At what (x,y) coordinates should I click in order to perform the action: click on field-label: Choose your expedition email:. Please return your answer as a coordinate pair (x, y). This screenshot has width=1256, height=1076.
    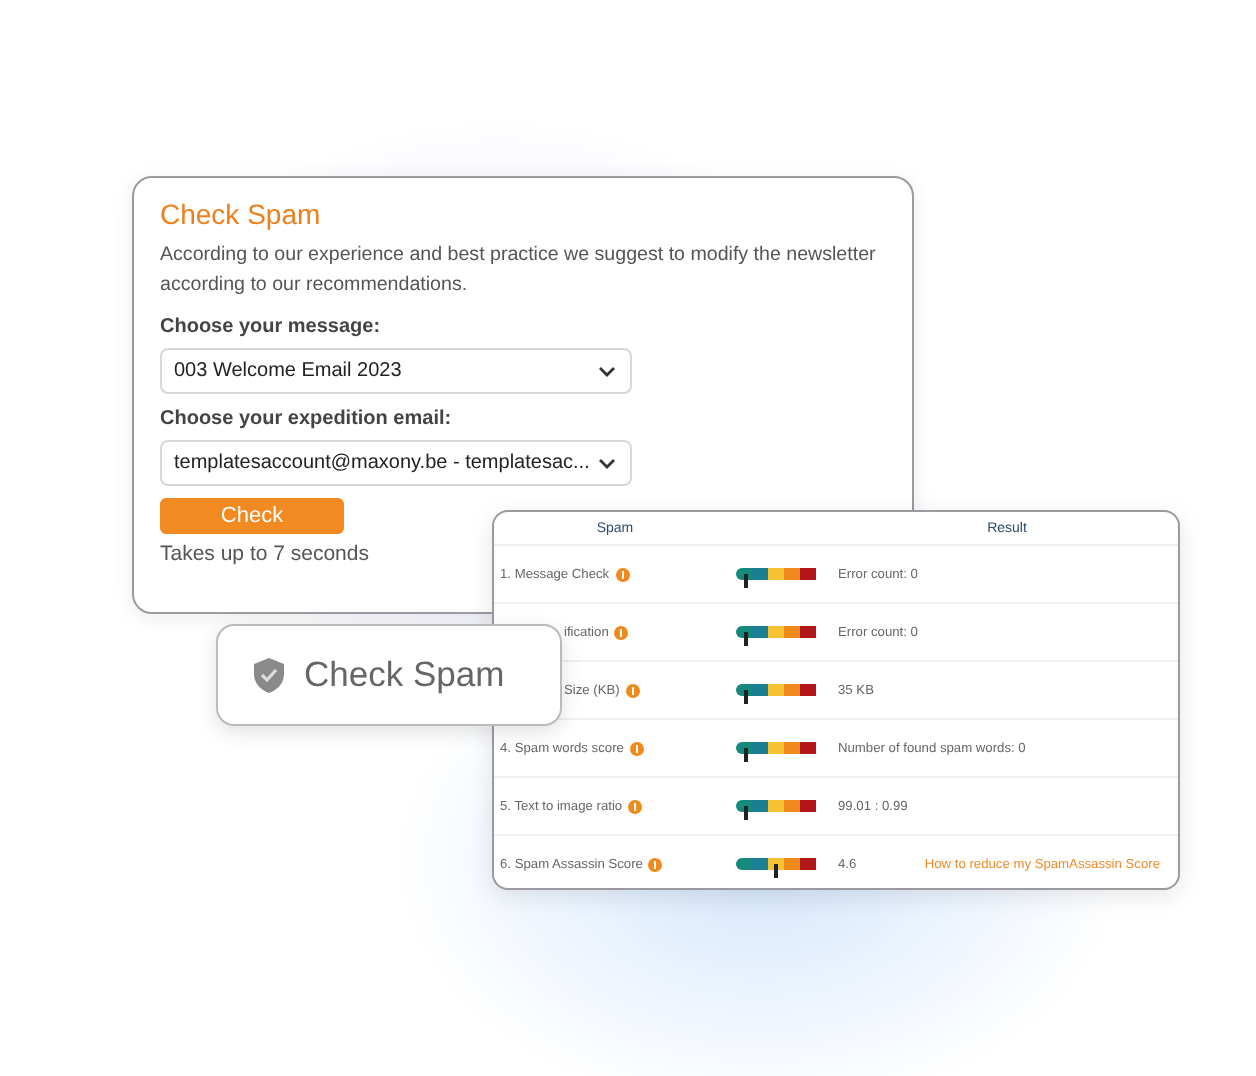
    Looking at the image, I should click on (307, 419).